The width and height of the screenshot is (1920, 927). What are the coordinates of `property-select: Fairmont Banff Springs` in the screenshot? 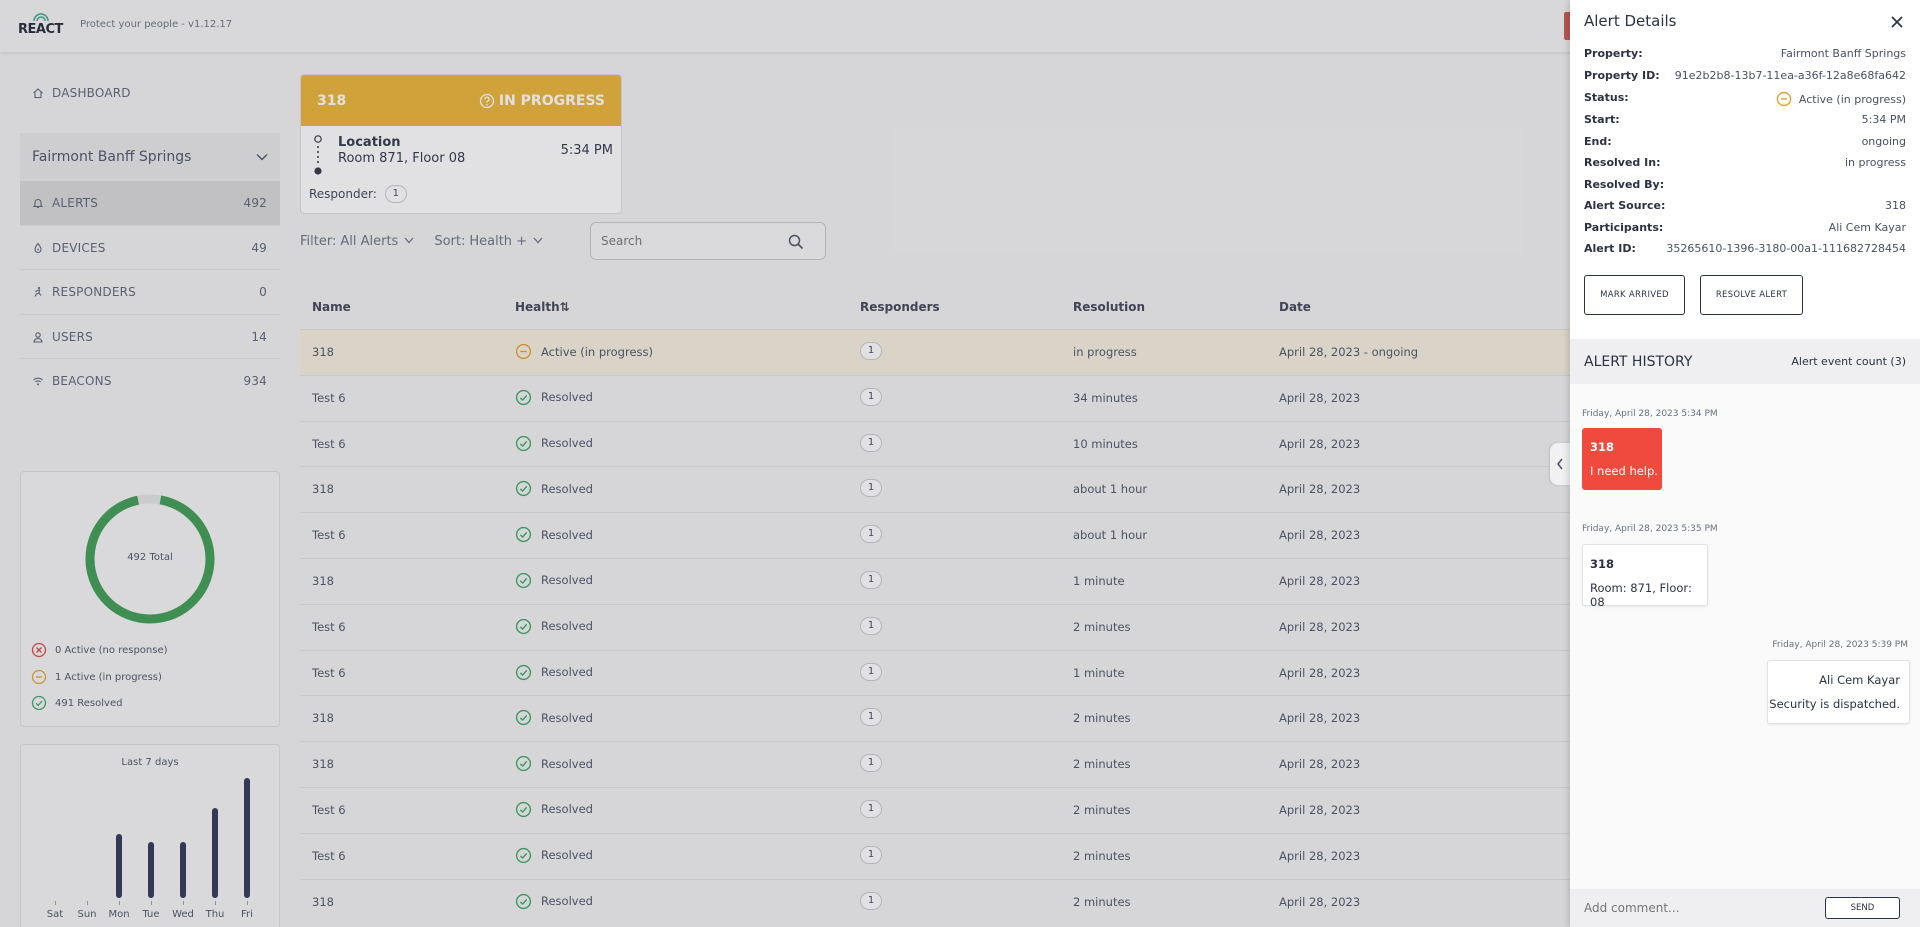 It's located at (150, 157).